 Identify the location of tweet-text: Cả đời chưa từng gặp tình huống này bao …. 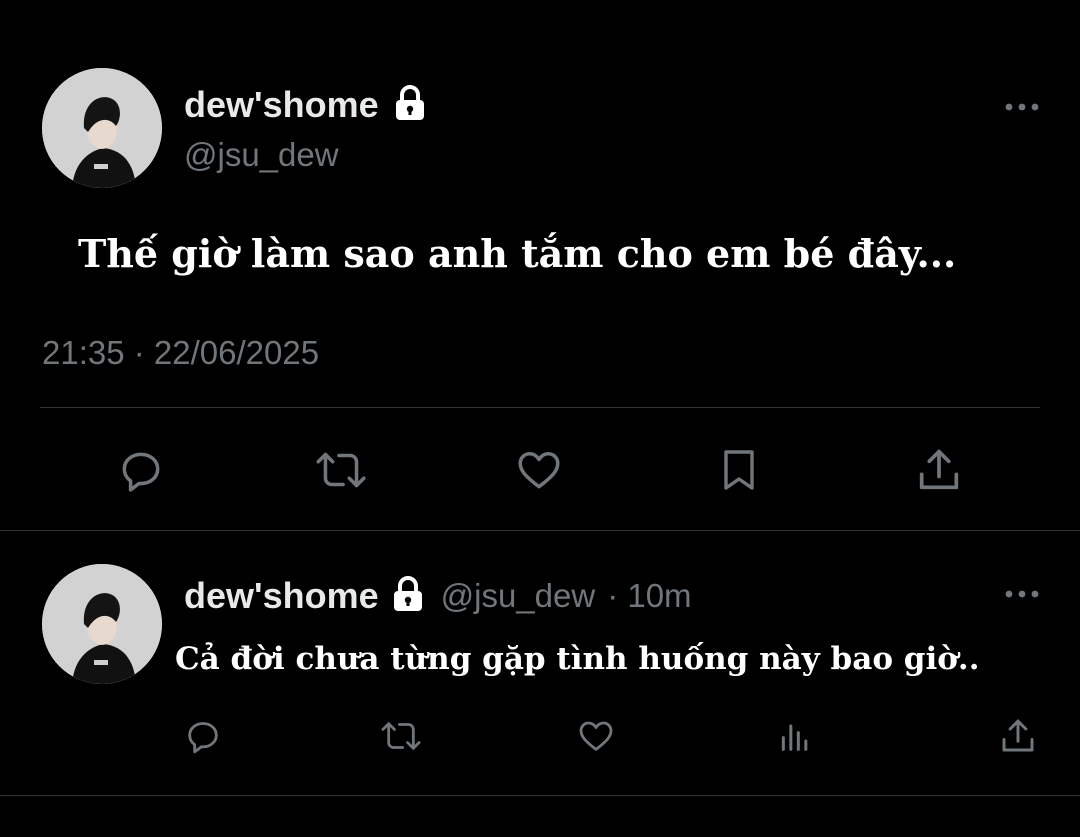
(577, 659).